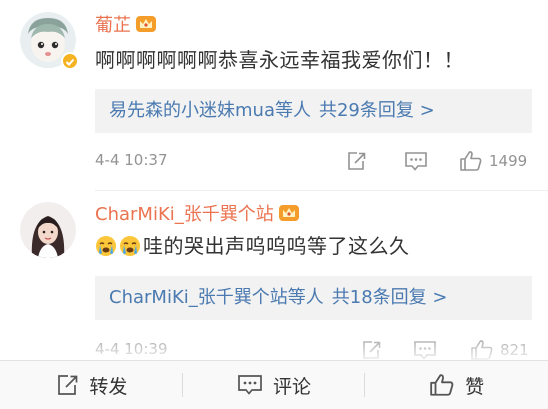 The height and width of the screenshot is (409, 548). I want to click on comment-username: 葡芷, so click(126, 27).